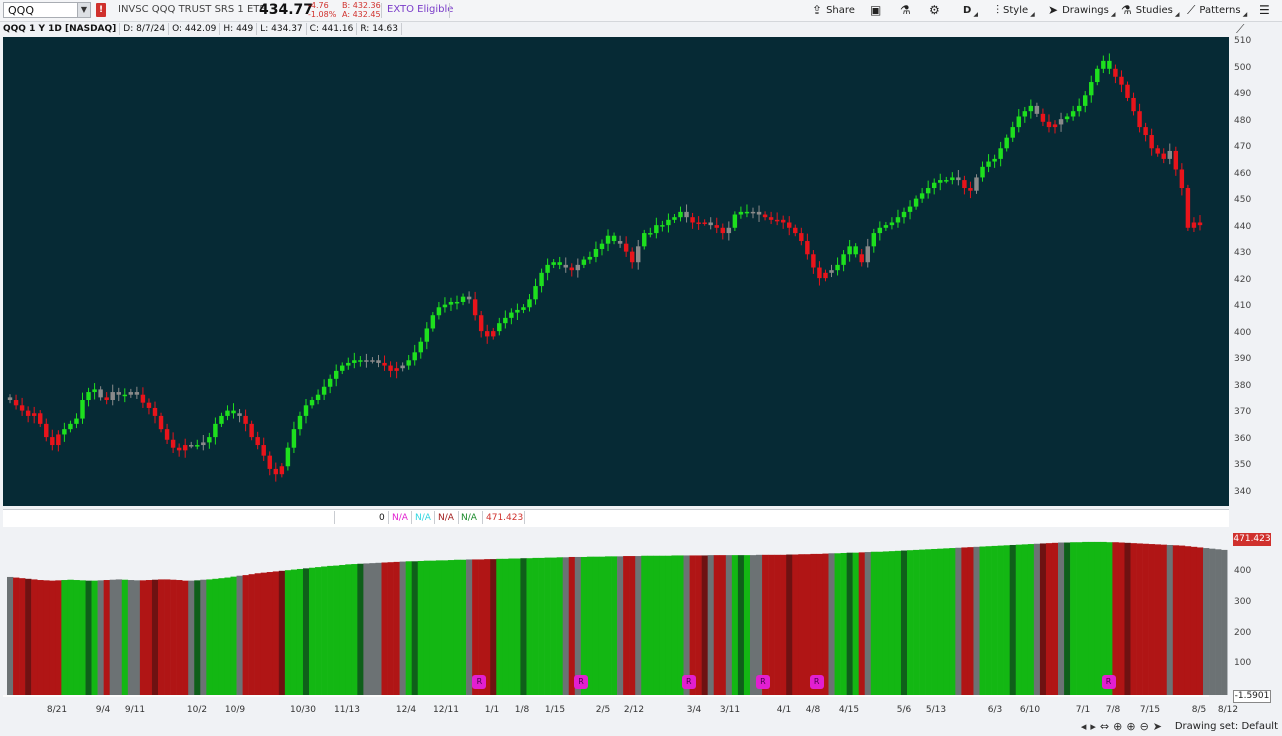 This screenshot has width=1282, height=736. What do you see at coordinates (1217, 10) in the screenshot?
I see `patterns-button: ⟋ Patterns ◢` at bounding box center [1217, 10].